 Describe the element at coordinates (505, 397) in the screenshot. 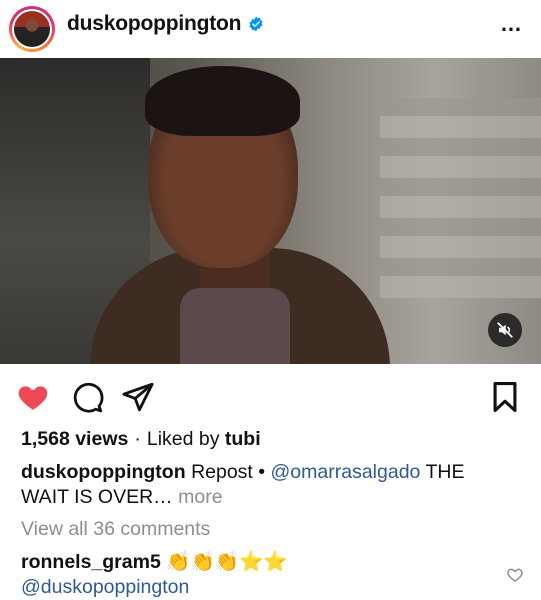

I see `save-bookmark-icon` at that location.